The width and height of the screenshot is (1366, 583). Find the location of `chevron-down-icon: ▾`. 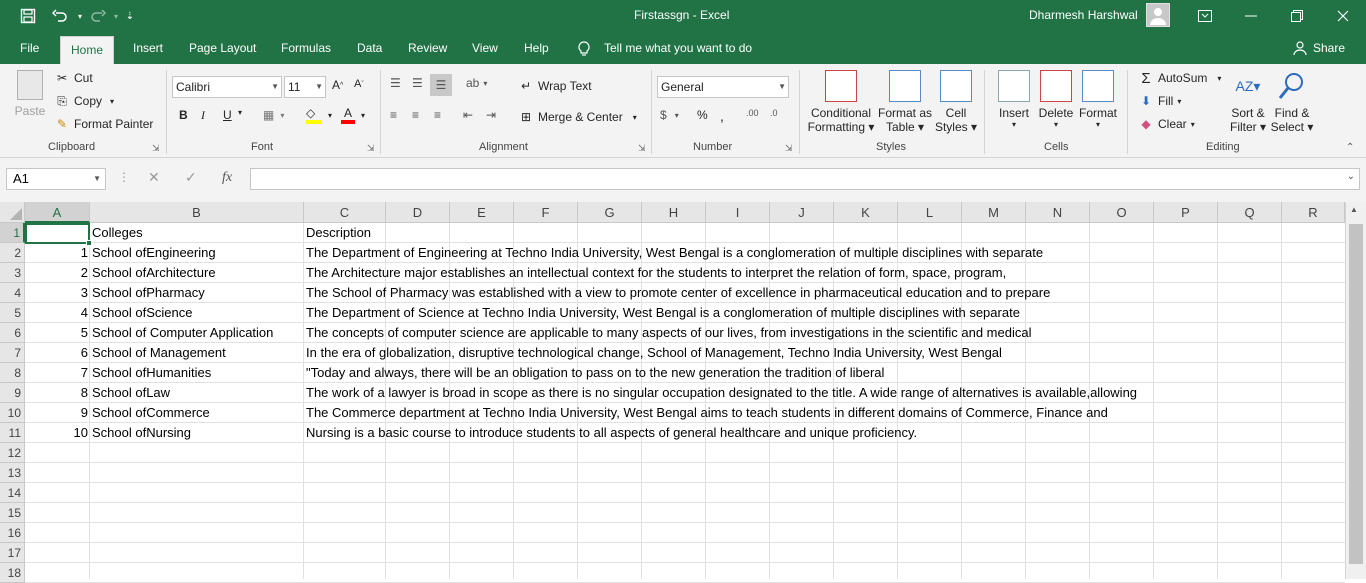

chevron-down-icon: ▾ is located at coordinates (240, 112).